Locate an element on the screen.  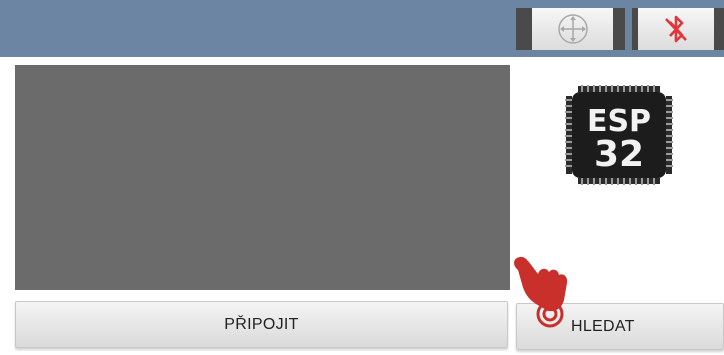
search-button-label: HLEDAT is located at coordinates (603, 326).